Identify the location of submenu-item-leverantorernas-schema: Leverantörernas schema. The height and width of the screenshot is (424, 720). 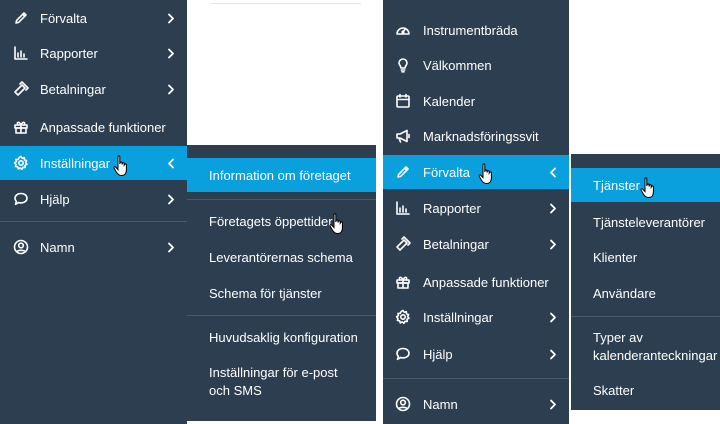
(281, 257).